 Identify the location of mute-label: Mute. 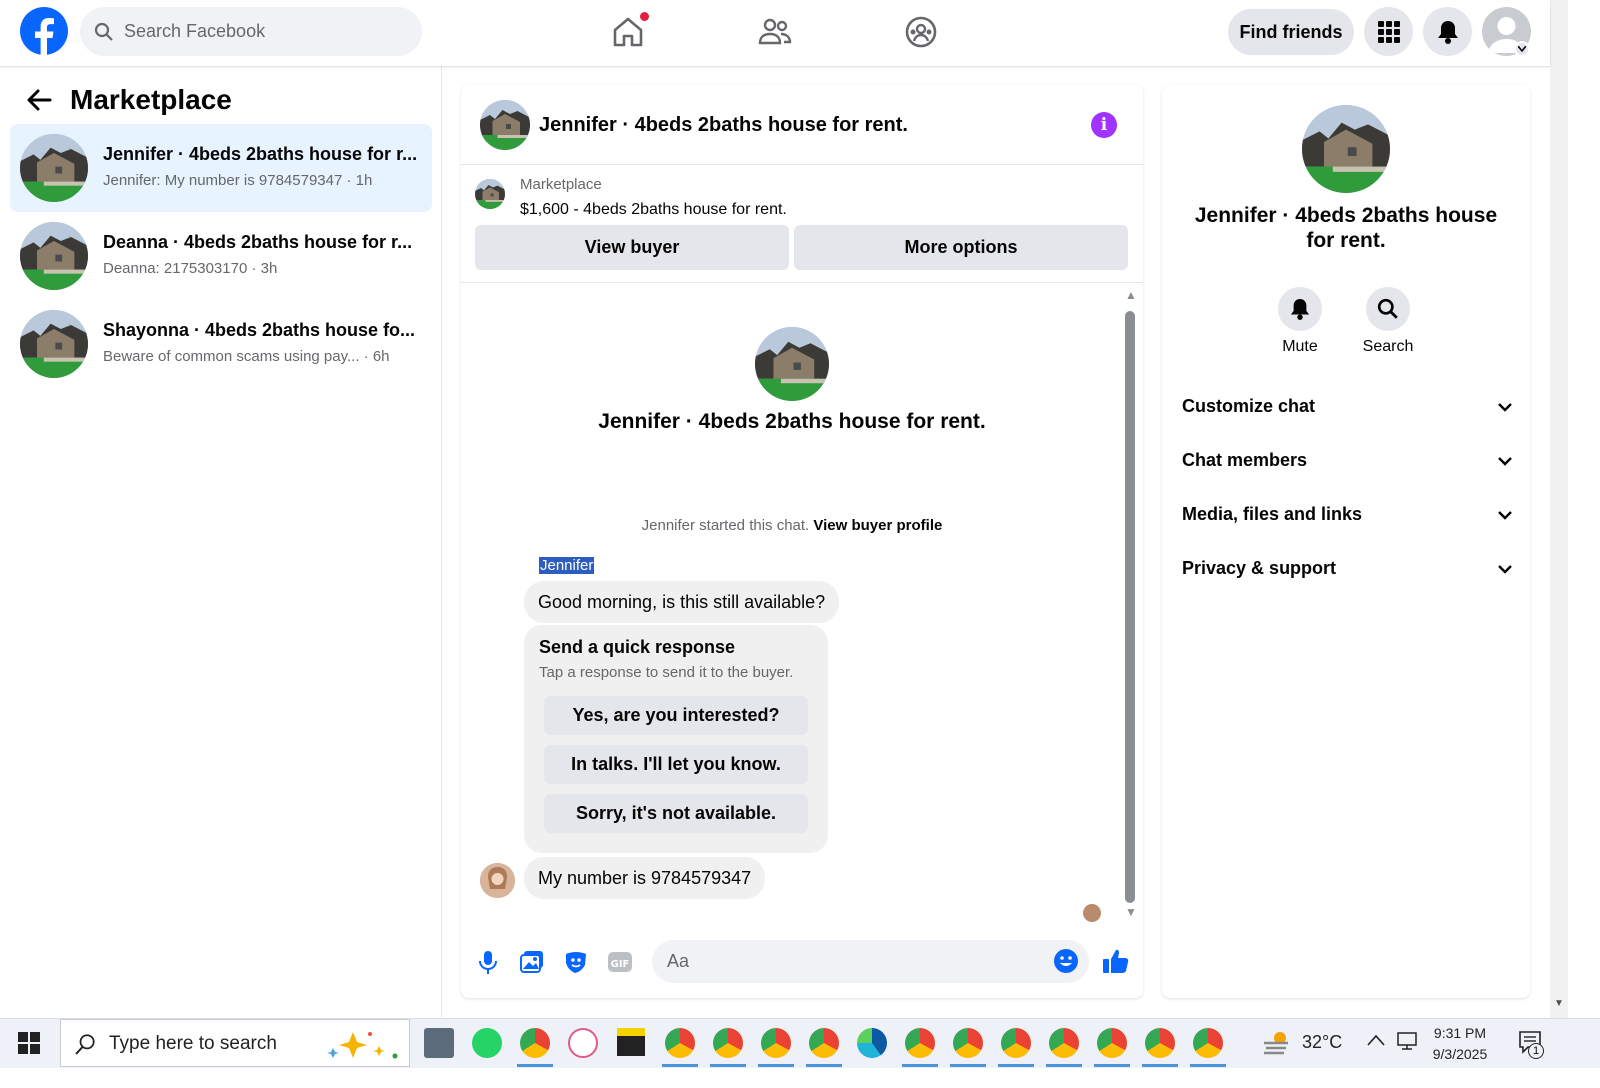
(1300, 346).